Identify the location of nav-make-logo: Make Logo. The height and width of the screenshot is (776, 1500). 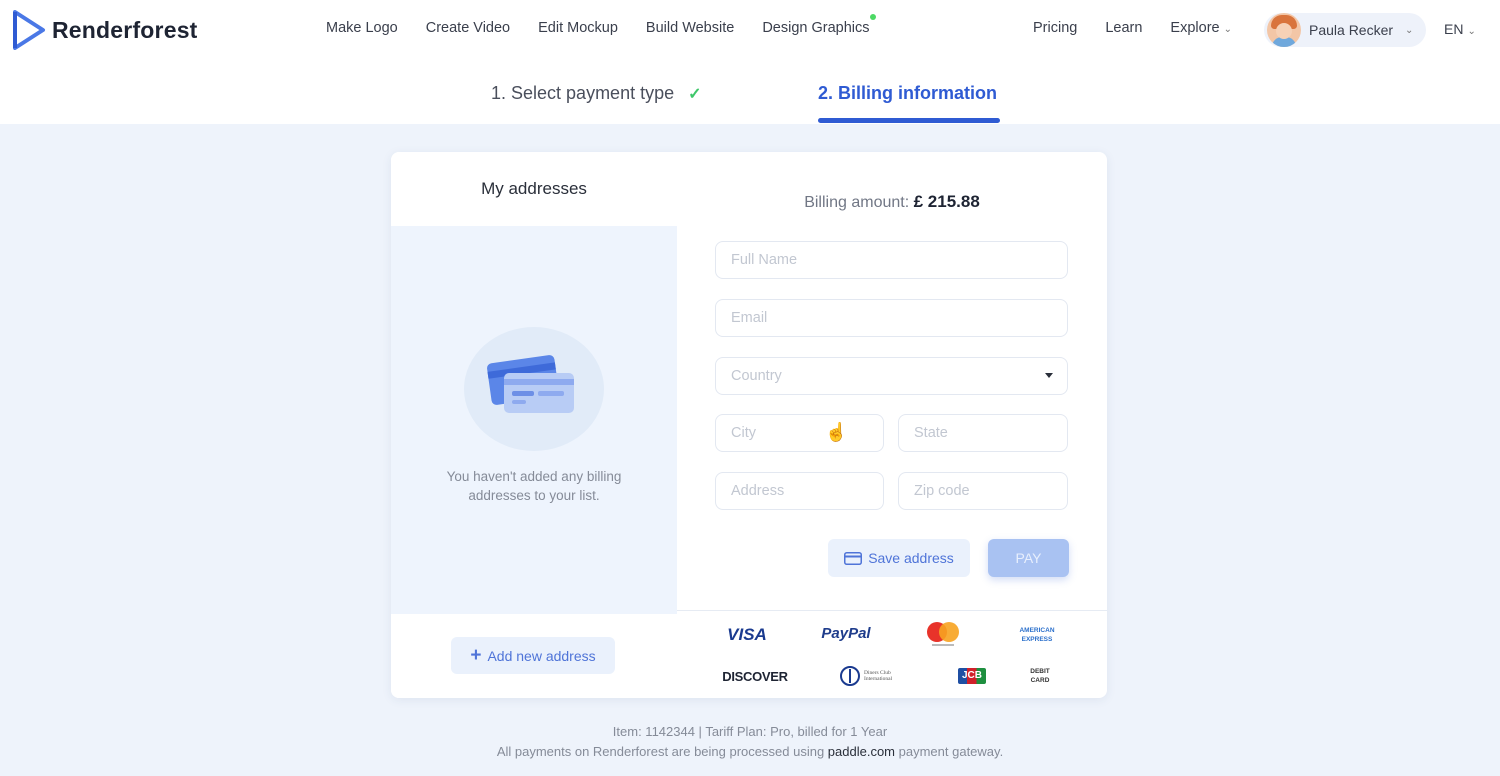
(362, 28).